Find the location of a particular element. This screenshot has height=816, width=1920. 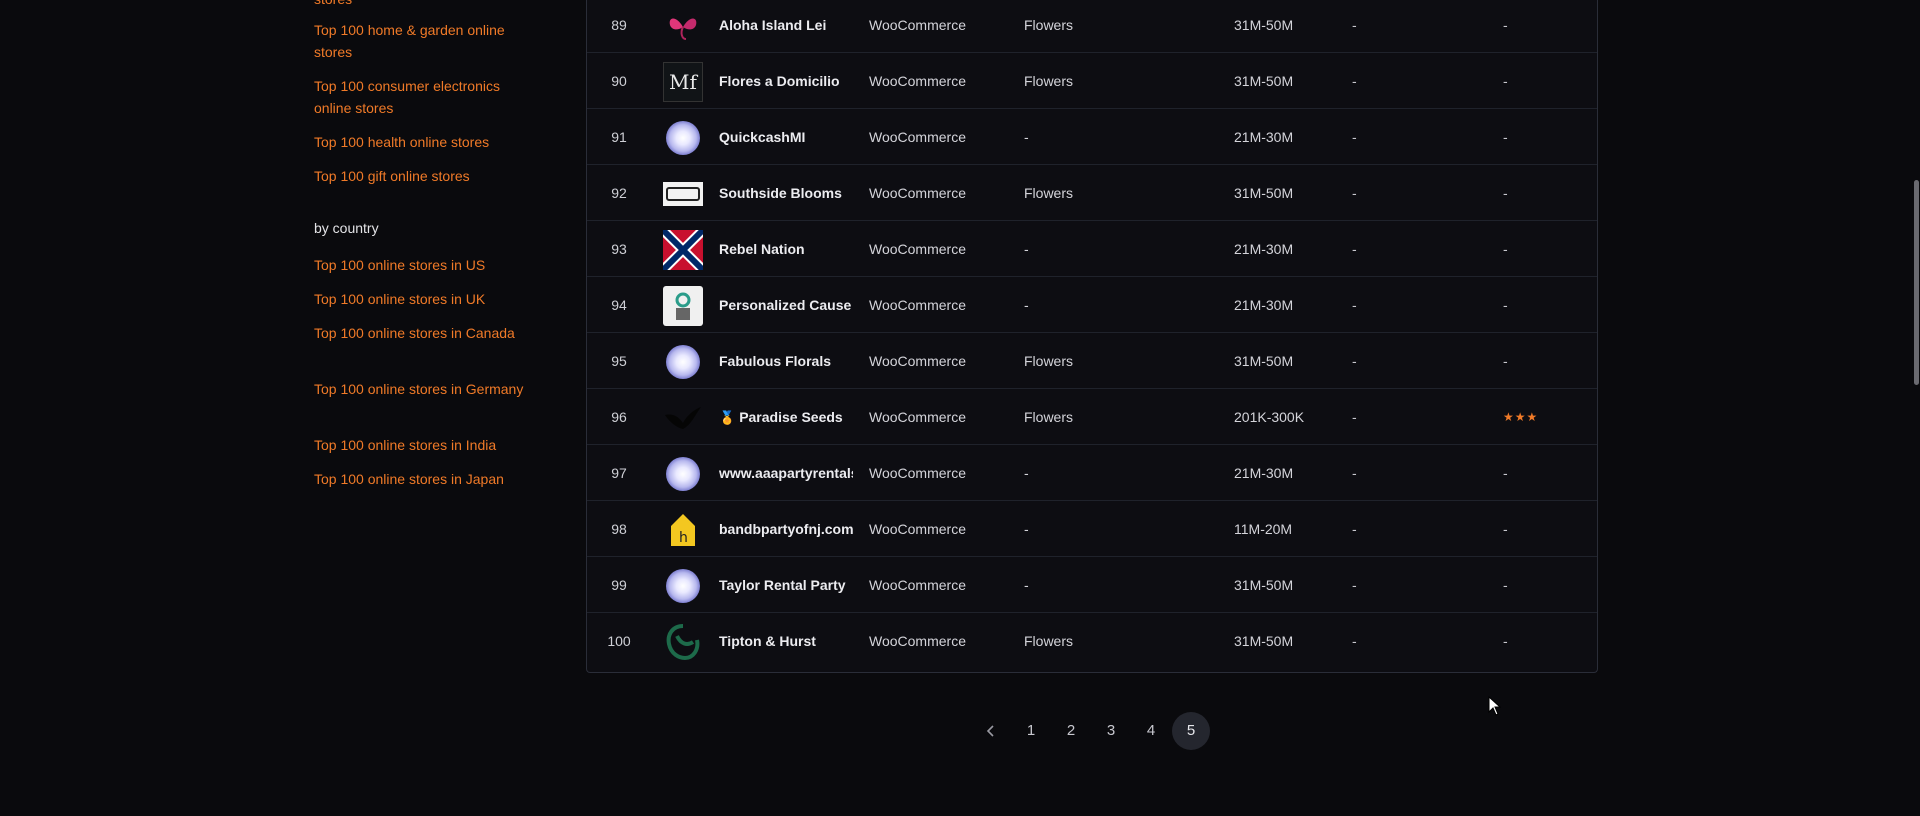

mf-logo: Mf is located at coordinates (683, 82).